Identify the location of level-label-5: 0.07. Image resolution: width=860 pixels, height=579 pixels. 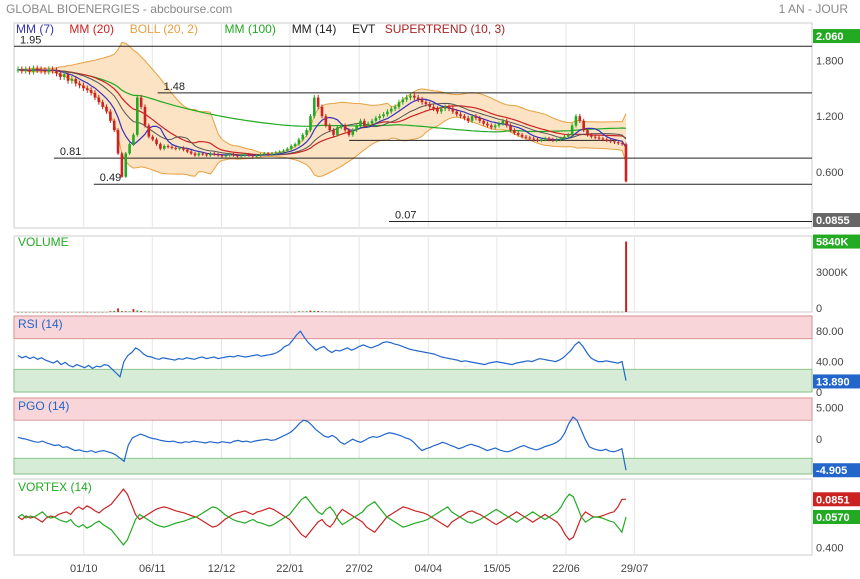
(405, 215).